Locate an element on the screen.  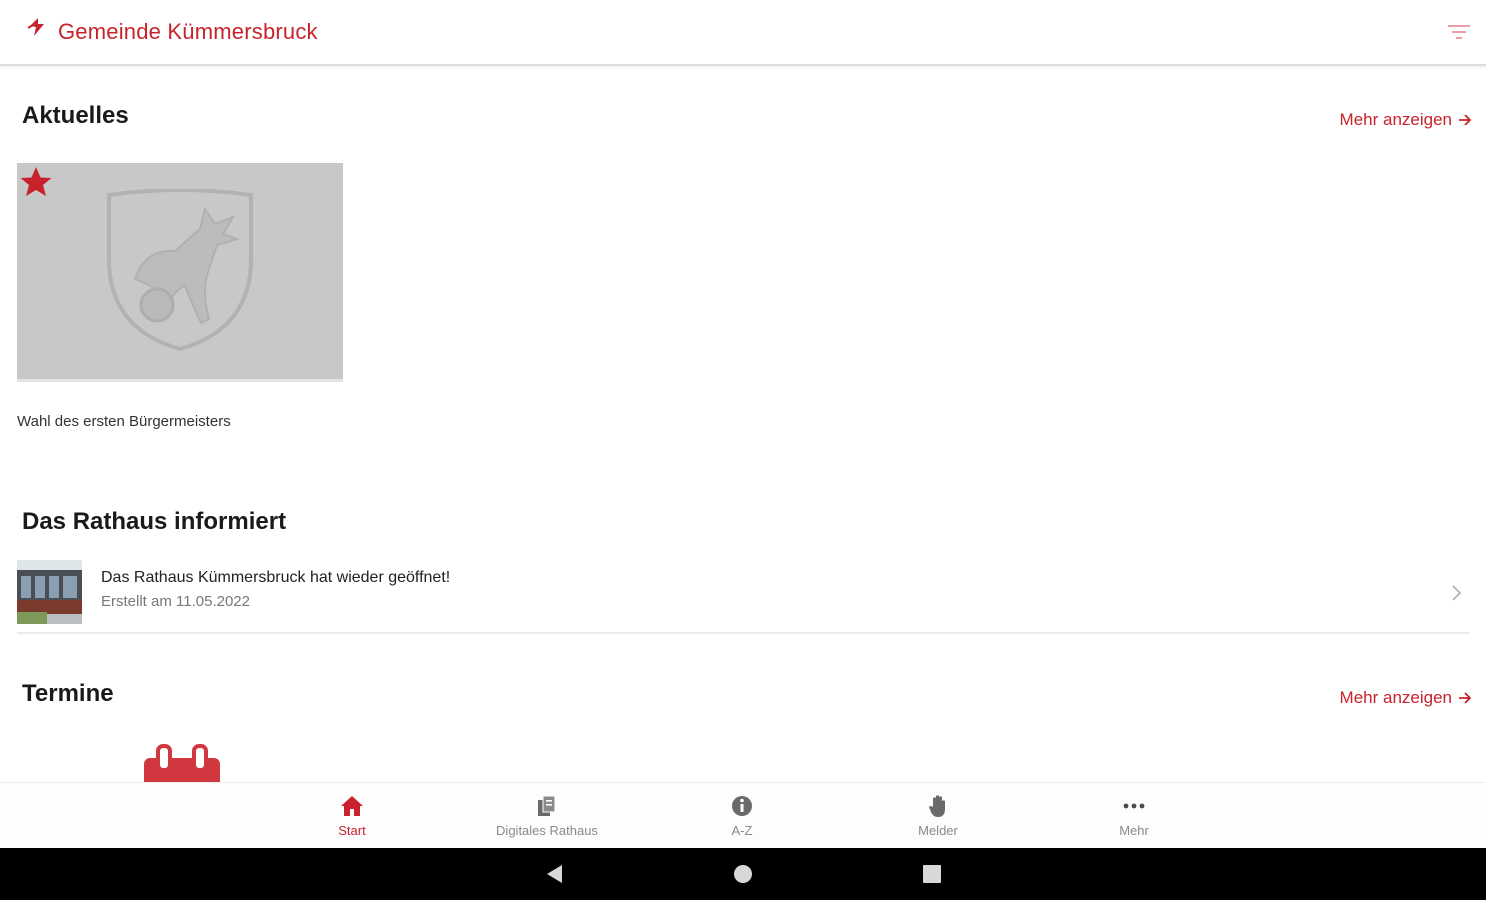
nav-item-melder: Melder is located at coordinates (938, 818).